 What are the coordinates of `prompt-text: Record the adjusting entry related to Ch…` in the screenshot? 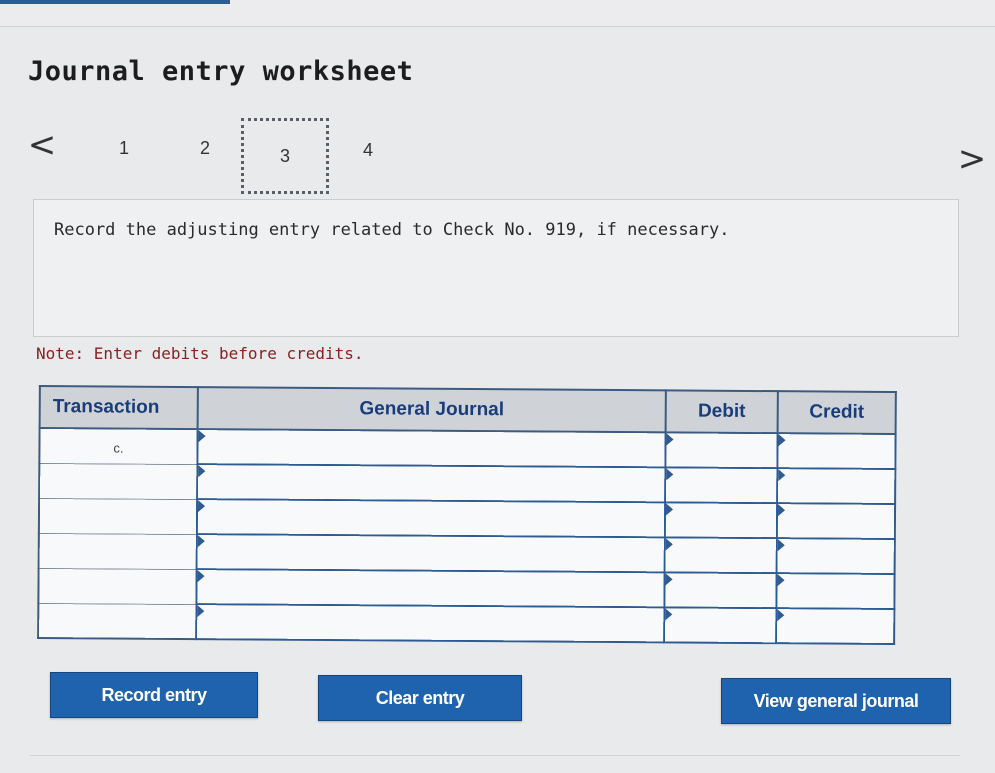 It's located at (392, 230).